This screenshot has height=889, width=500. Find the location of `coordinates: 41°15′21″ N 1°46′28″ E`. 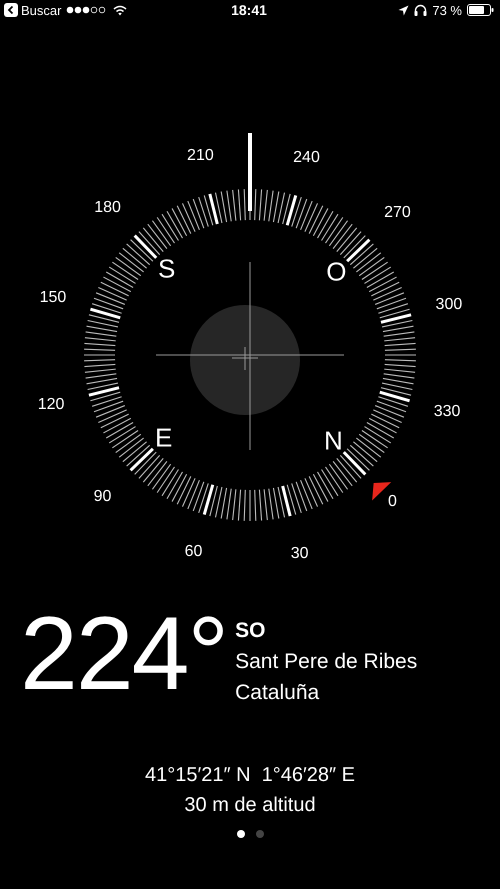

coordinates: 41°15′21″ N 1°46′28″ E is located at coordinates (250, 775).